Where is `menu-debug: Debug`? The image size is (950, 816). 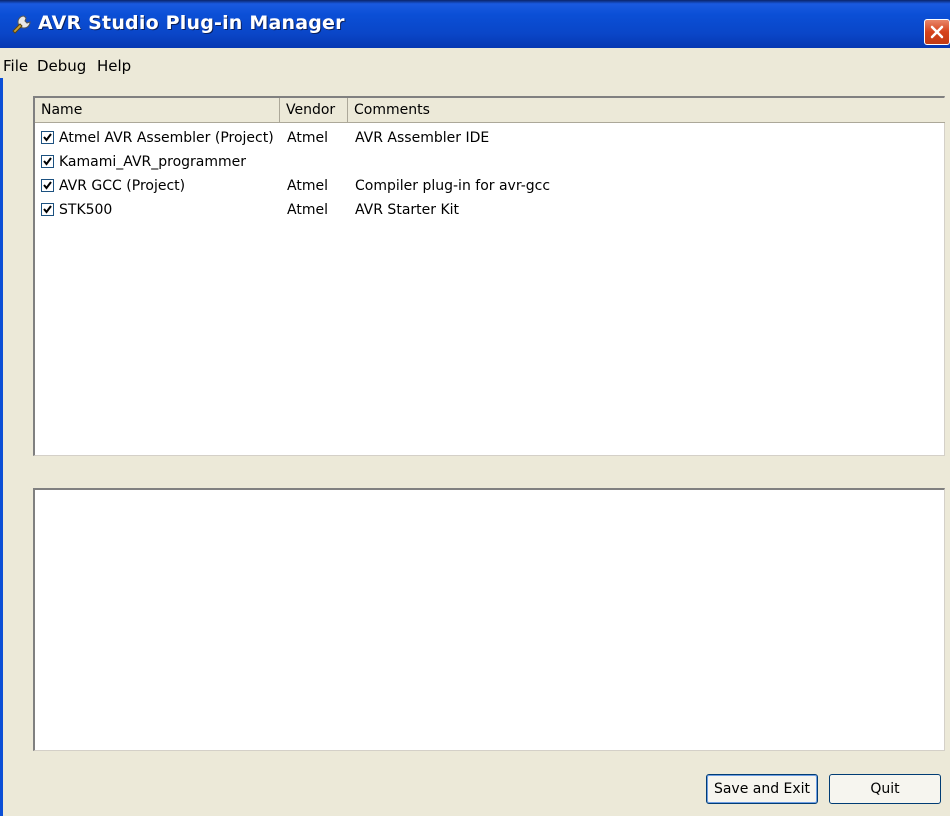 menu-debug: Debug is located at coordinates (61, 66).